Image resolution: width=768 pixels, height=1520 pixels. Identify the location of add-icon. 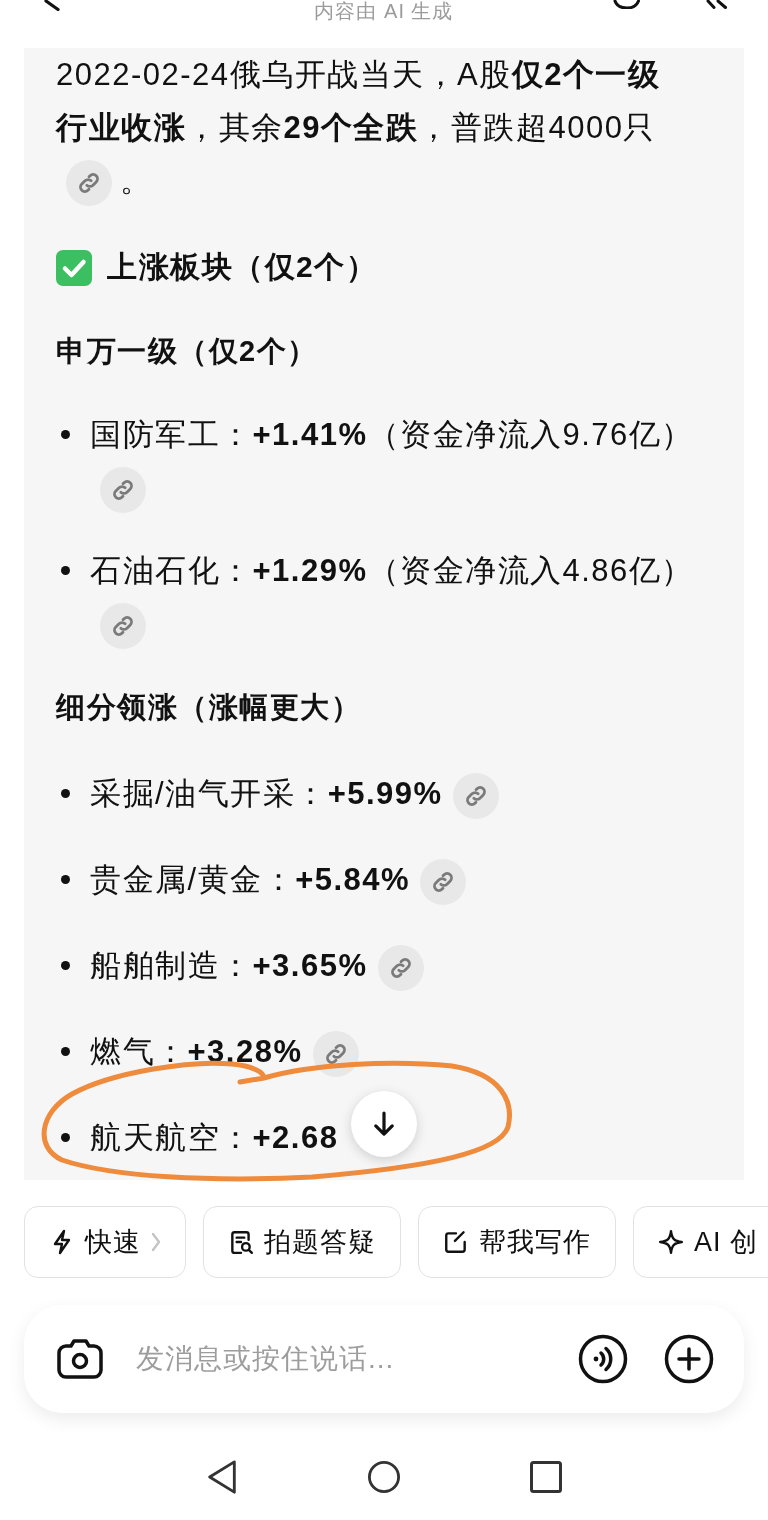
(689, 1359).